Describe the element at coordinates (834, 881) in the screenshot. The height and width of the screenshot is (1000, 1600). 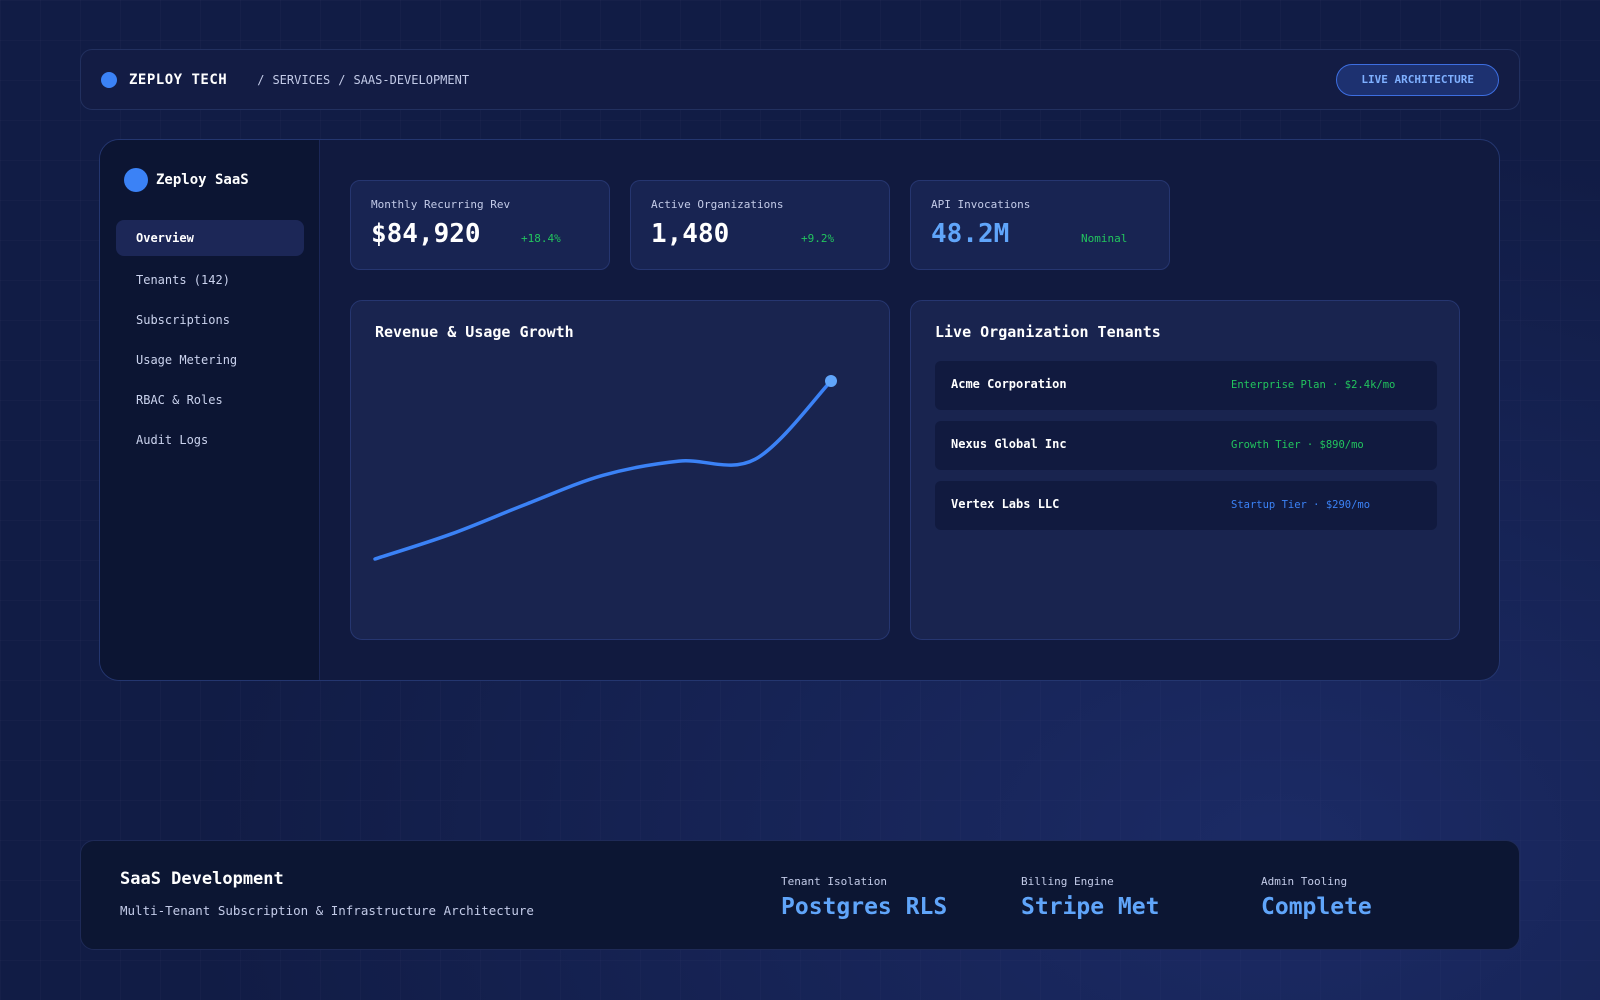
I see `metric-label: Tenant Isolation` at that location.